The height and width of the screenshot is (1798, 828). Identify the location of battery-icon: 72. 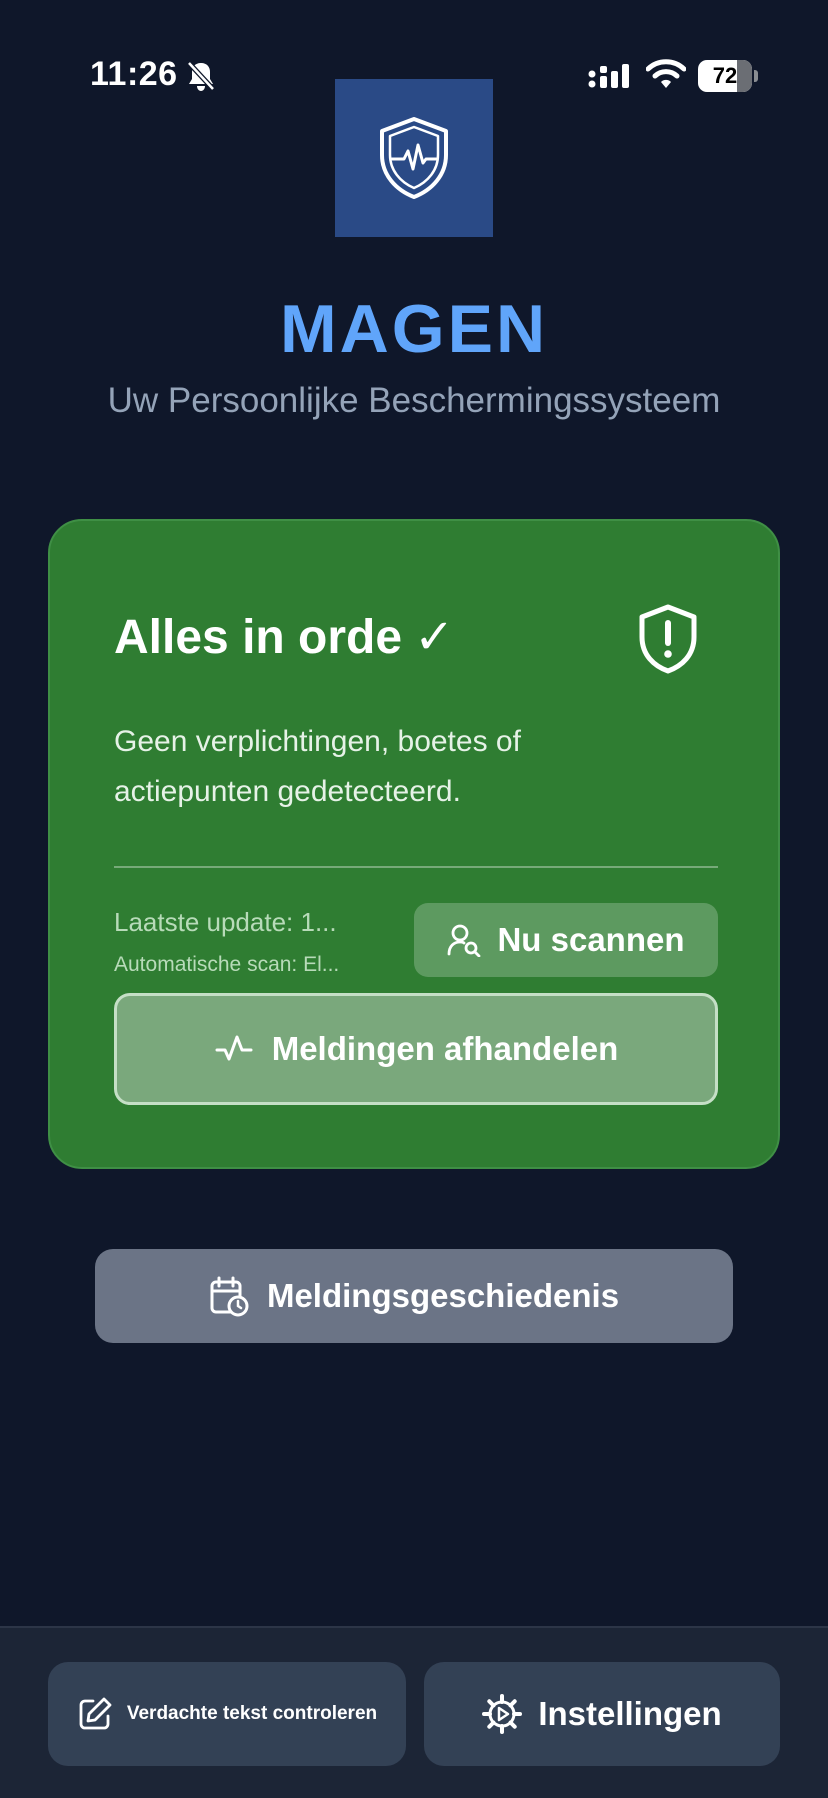
(728, 76).